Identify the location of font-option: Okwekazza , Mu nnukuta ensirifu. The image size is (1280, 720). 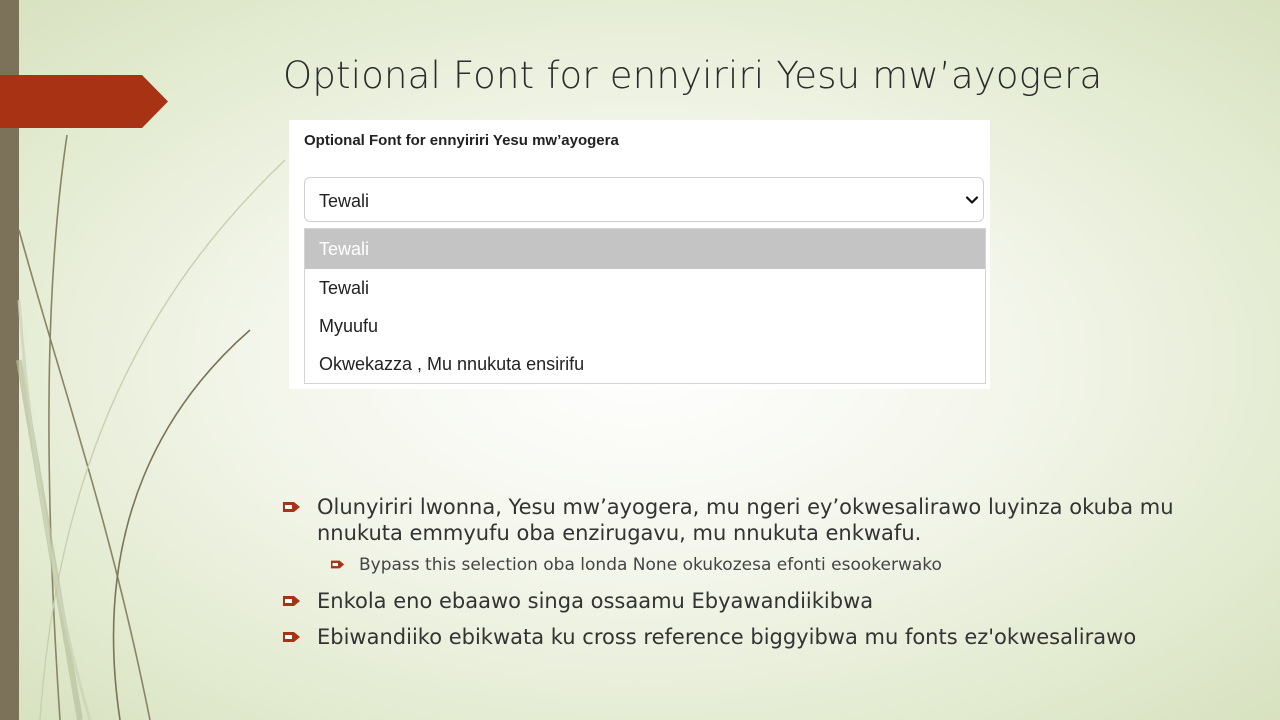
(645, 364).